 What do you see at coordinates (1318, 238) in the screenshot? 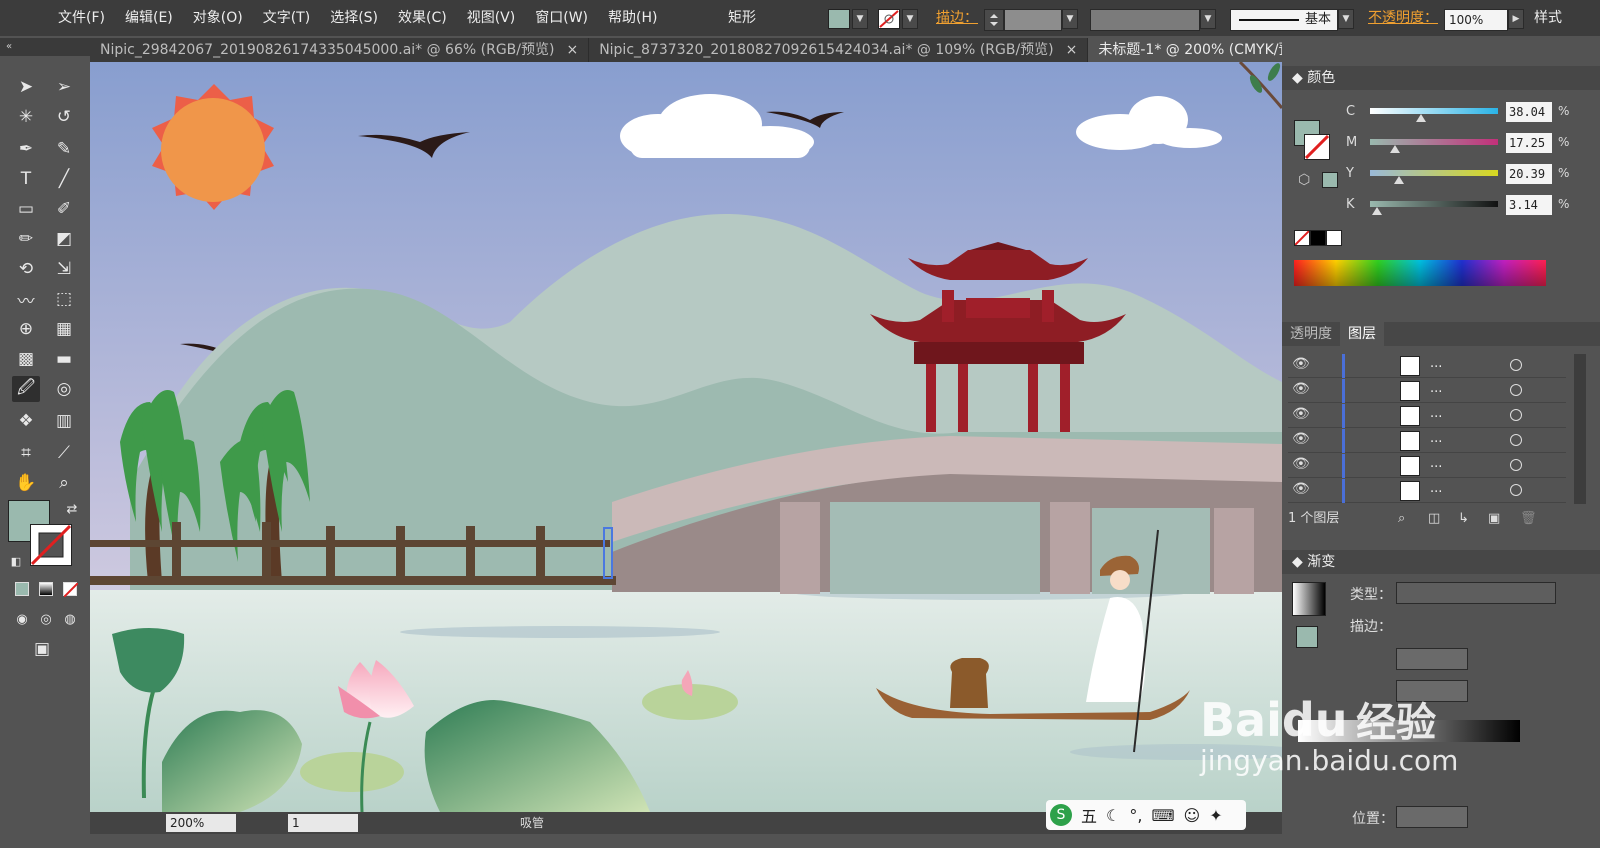
I see `black-swatch` at bounding box center [1318, 238].